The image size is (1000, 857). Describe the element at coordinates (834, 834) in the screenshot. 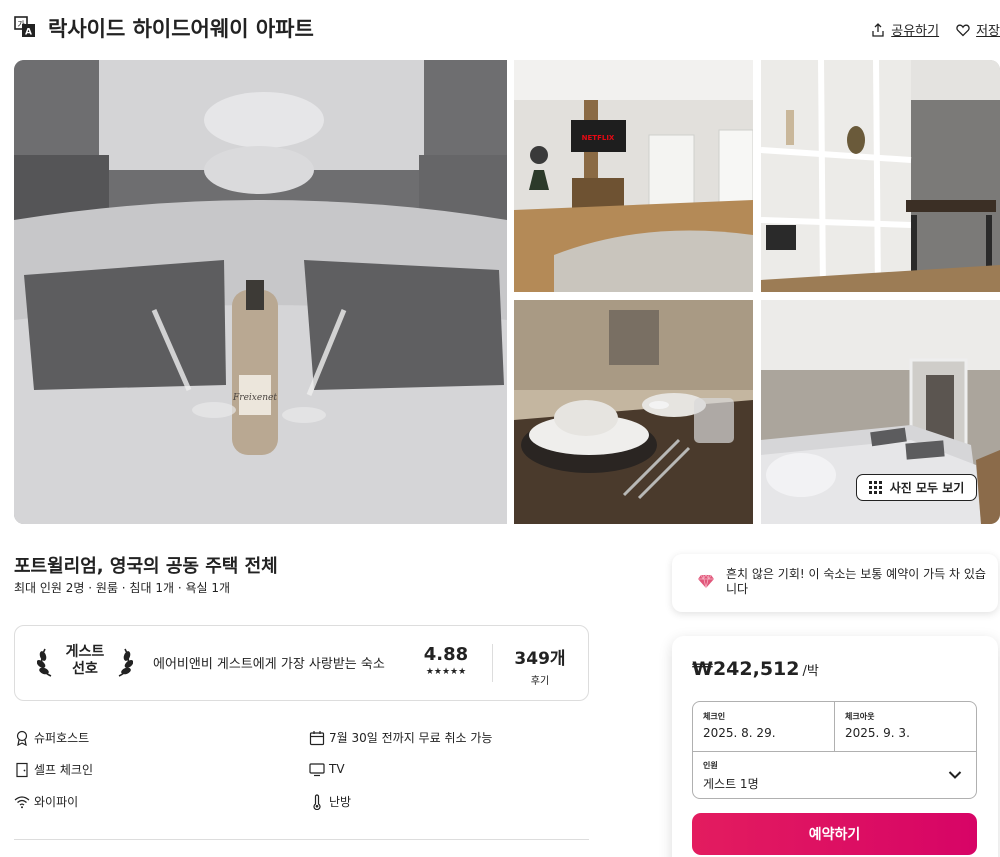

I see `reserve-button: 예약하기` at that location.